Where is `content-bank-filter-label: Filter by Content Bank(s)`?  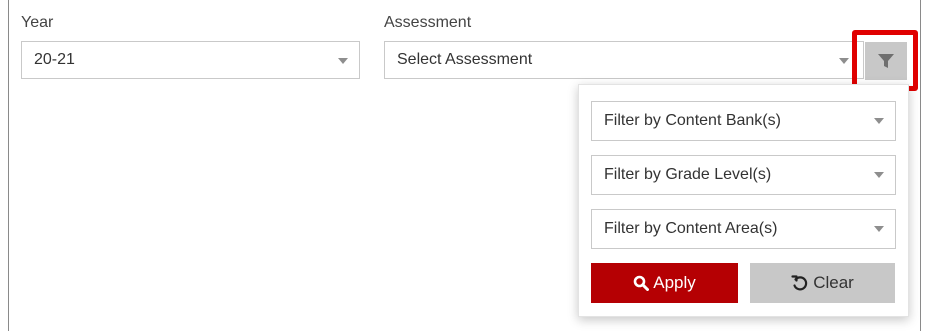 content-bank-filter-label: Filter by Content Bank(s) is located at coordinates (692, 120).